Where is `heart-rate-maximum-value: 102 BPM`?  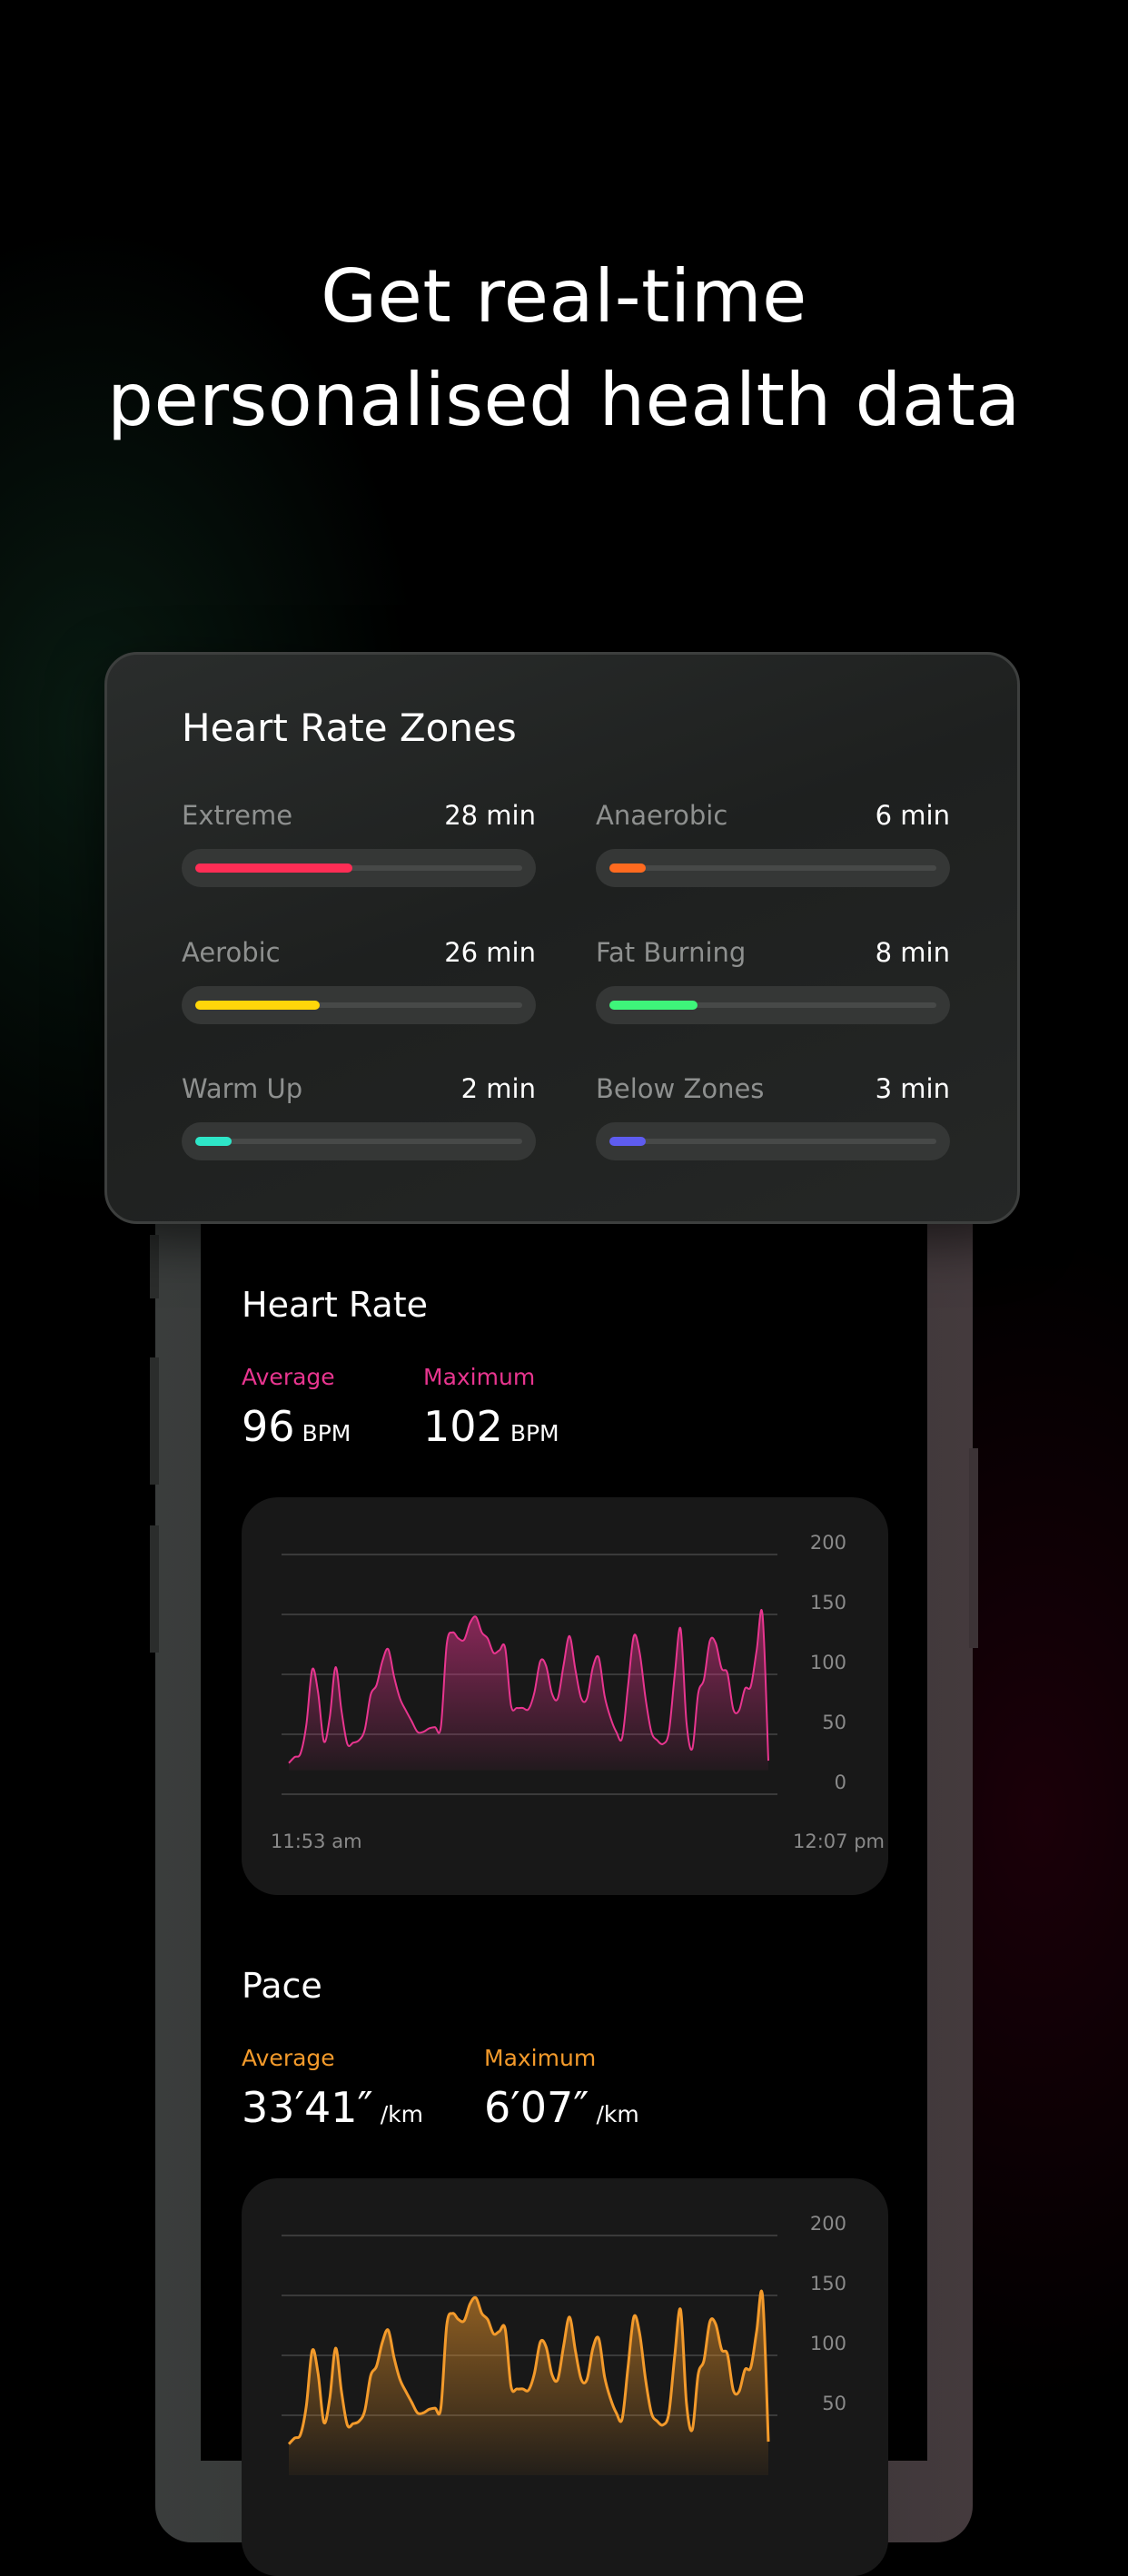
heart-rate-maximum-value: 102 BPM is located at coordinates (491, 1426).